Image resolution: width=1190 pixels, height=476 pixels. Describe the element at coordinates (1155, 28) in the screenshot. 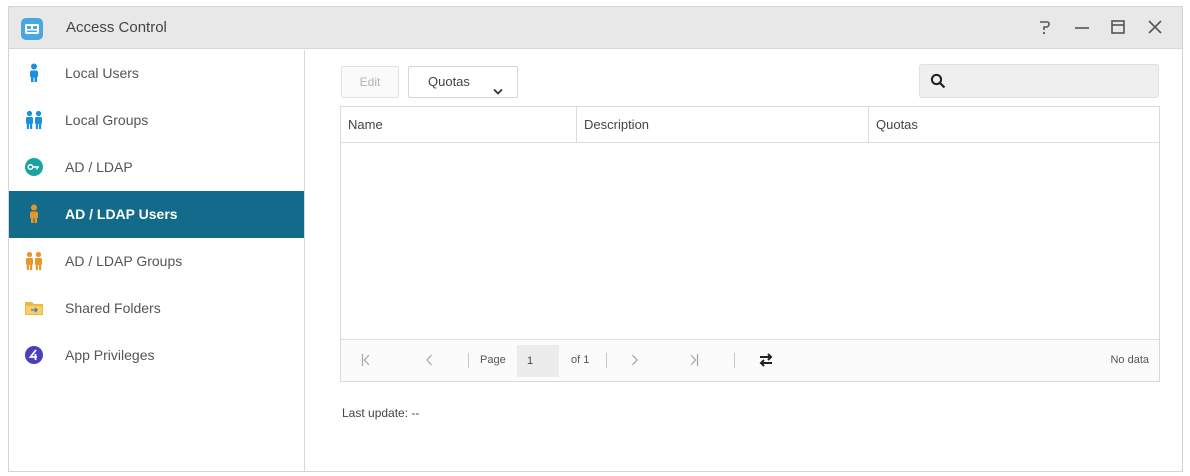

I see `close-icon` at that location.